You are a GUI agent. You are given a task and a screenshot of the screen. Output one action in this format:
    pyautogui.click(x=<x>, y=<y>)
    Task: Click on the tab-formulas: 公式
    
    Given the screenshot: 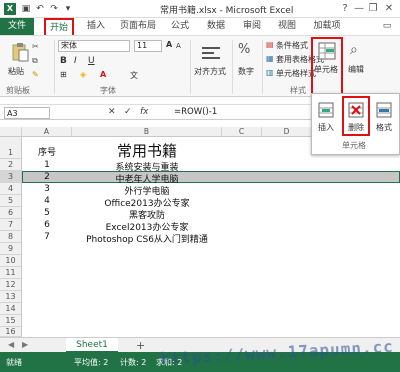 What is the action you would take?
    pyautogui.click(x=180, y=26)
    